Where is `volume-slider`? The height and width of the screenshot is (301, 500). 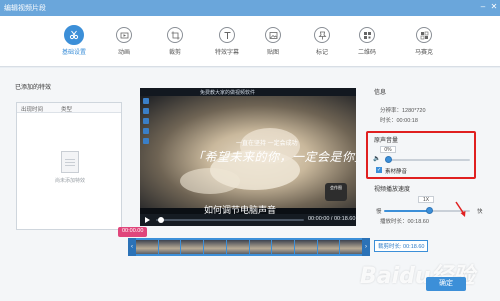
volume-slider is located at coordinates (427, 160).